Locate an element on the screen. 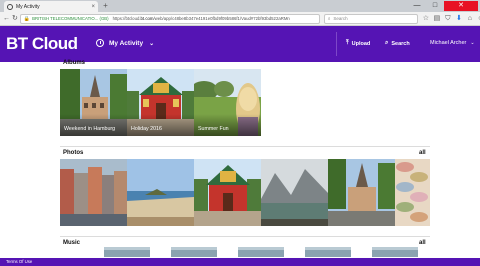 The width and height of the screenshot is (480, 266). minimize-button: — is located at coordinates (417, 6).